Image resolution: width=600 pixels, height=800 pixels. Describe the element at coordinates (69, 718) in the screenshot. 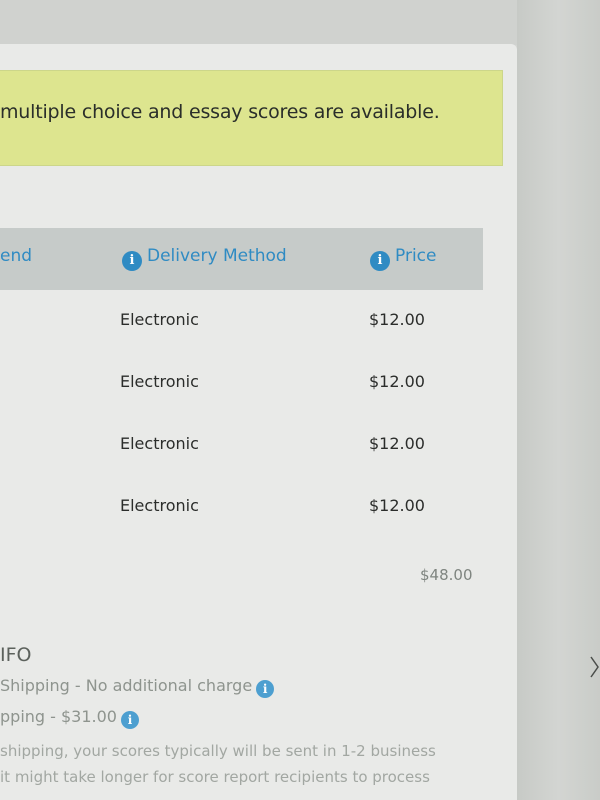

I see `shipping-option-express: pping - $31.00 i` at that location.